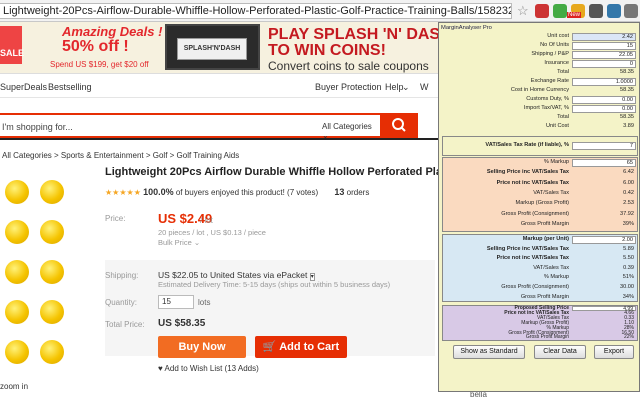  I want to click on analyser-row: Unit Cost 3.89, so click(539, 127).